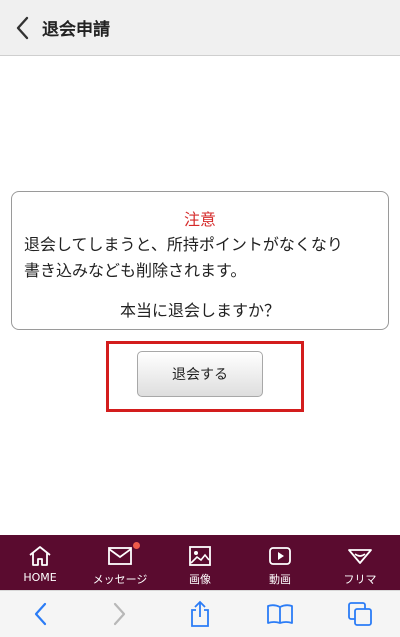 This screenshot has height=637, width=400. I want to click on browser-back-button, so click(40, 614).